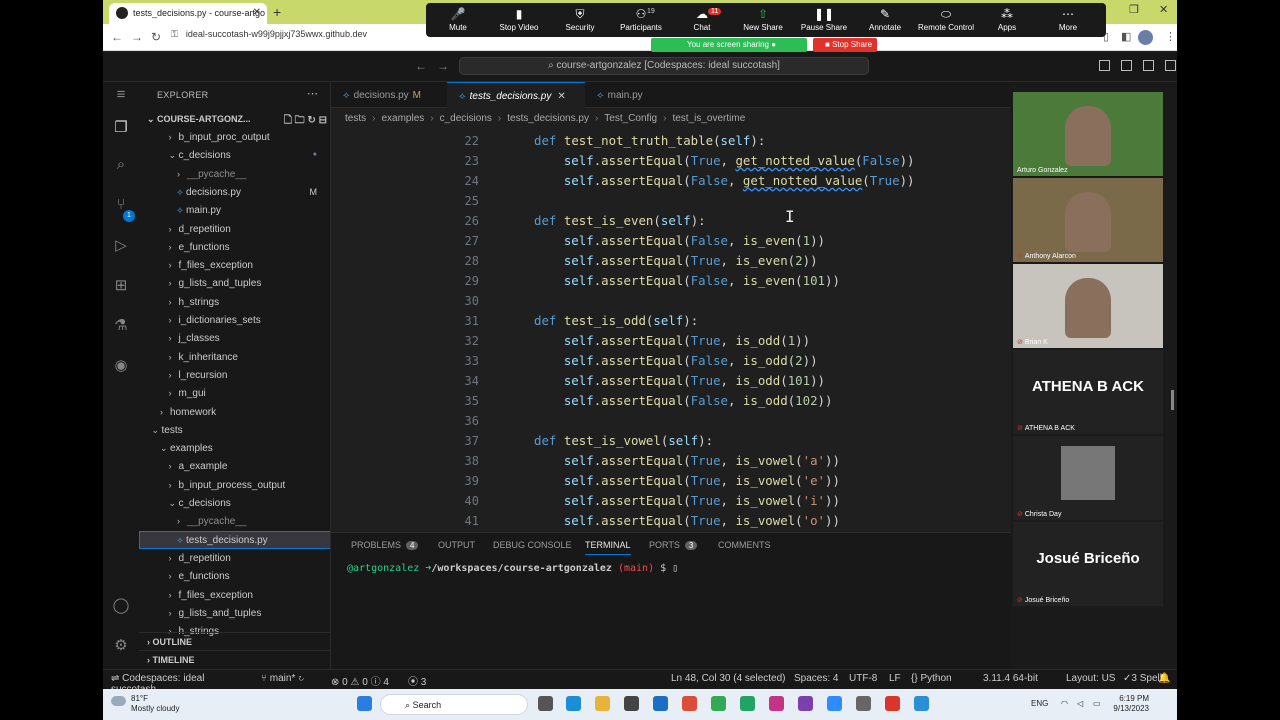 The image size is (1280, 720). Describe the element at coordinates (671, 261) in the screenshot. I see `code-line: 28 self.assertEqual(True, is_even(2))` at that location.